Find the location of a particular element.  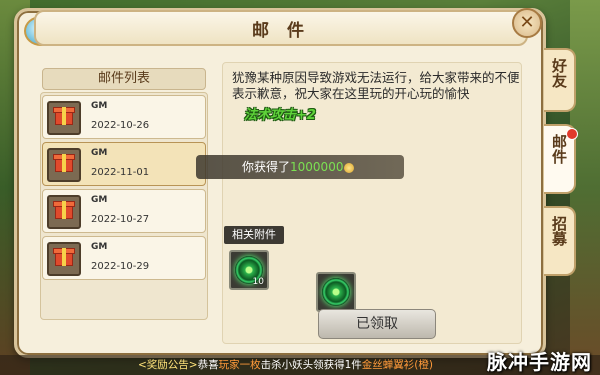

close-icon: ✕ is located at coordinates (527, 22).